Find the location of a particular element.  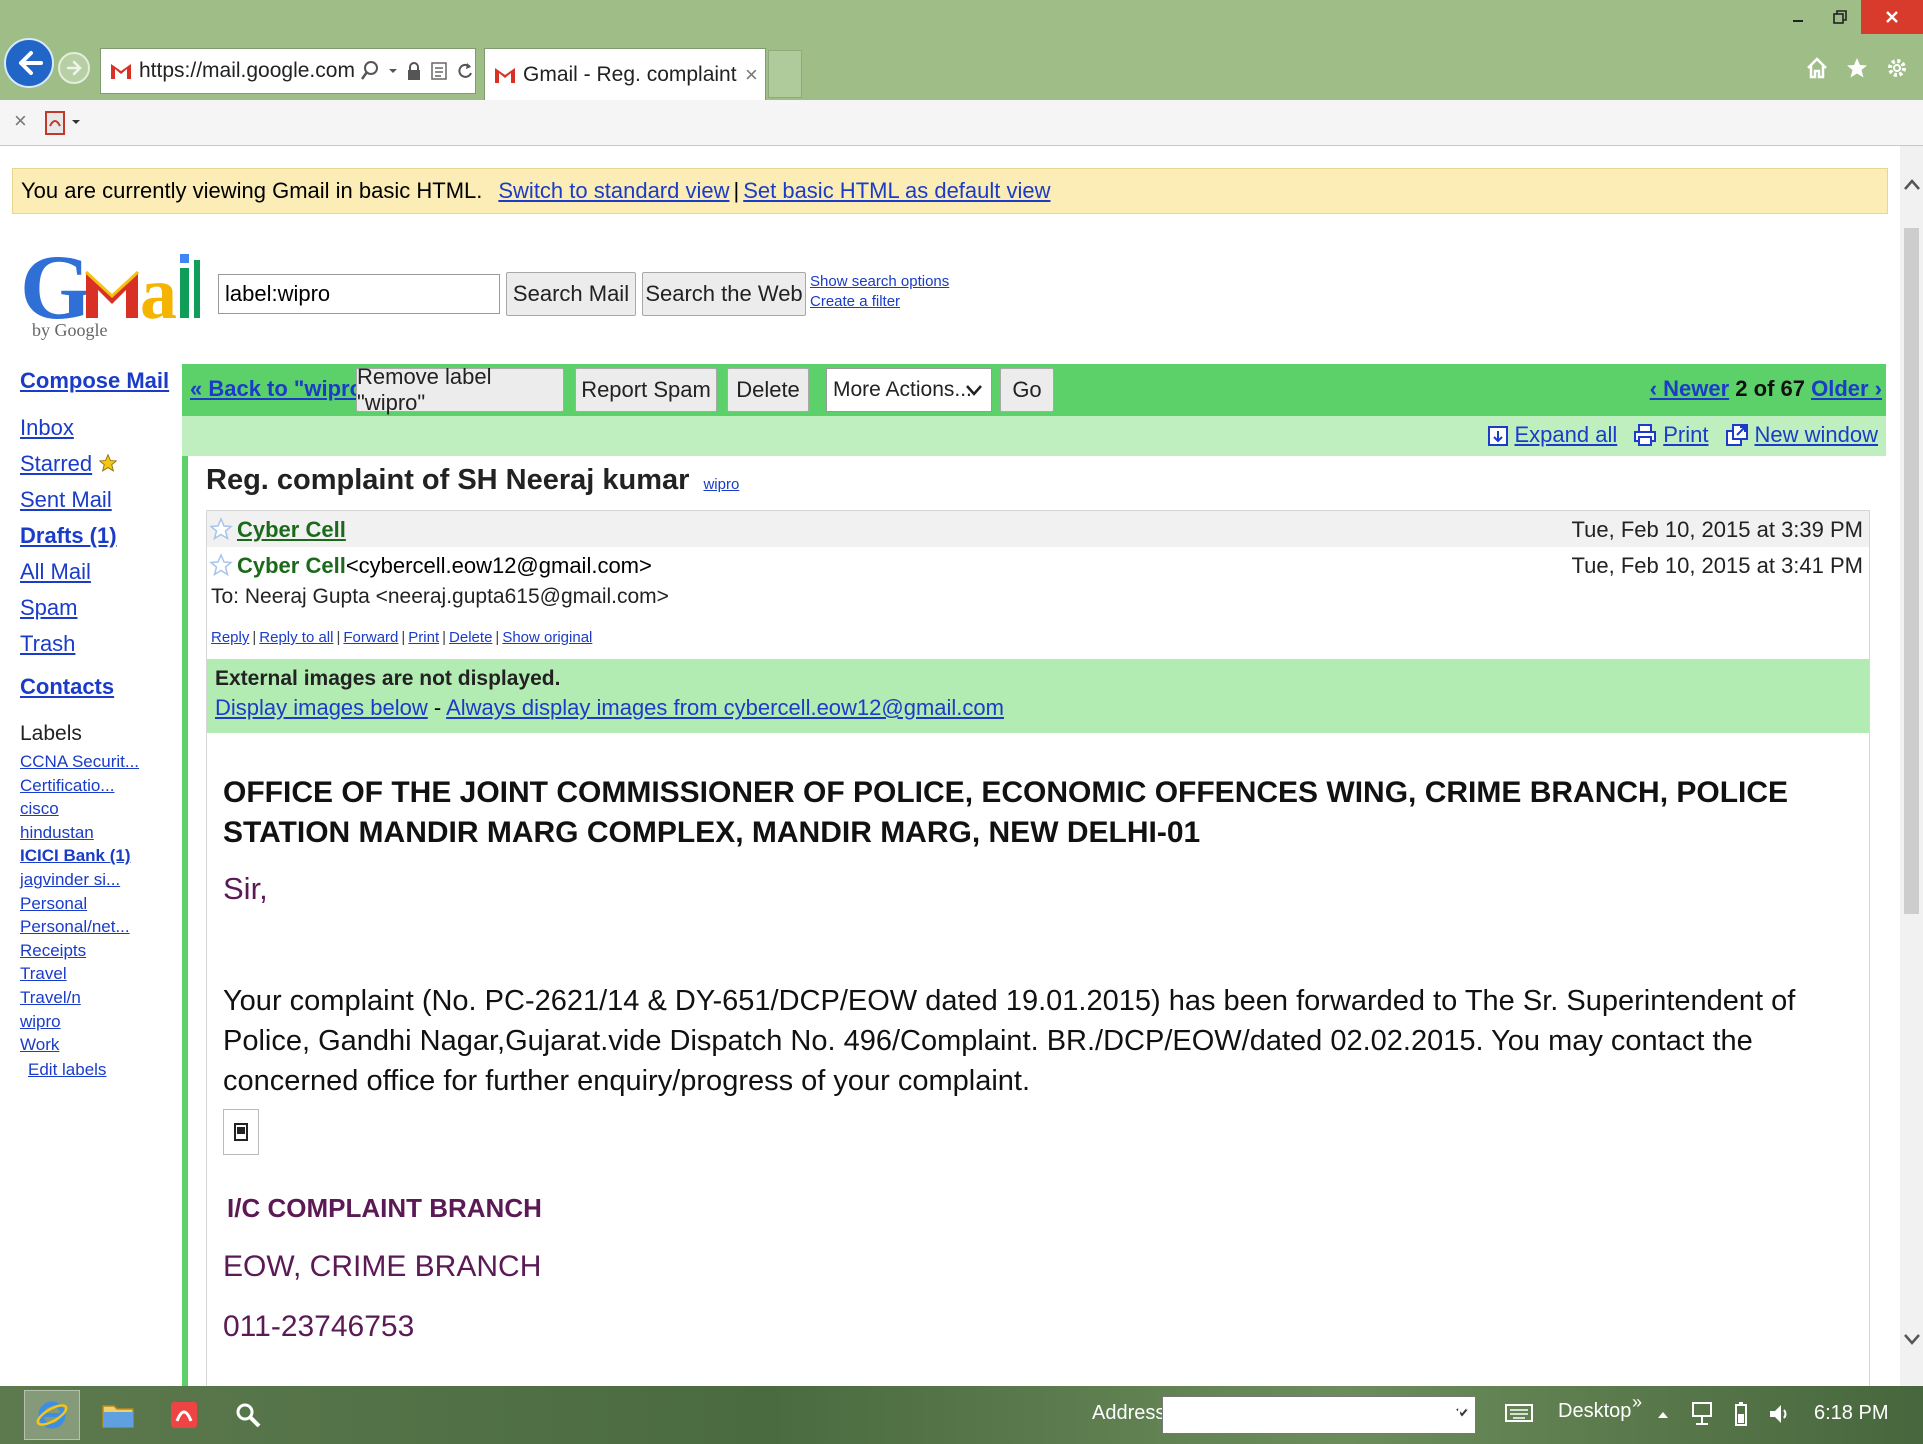

new-tab-button is located at coordinates (785, 74).